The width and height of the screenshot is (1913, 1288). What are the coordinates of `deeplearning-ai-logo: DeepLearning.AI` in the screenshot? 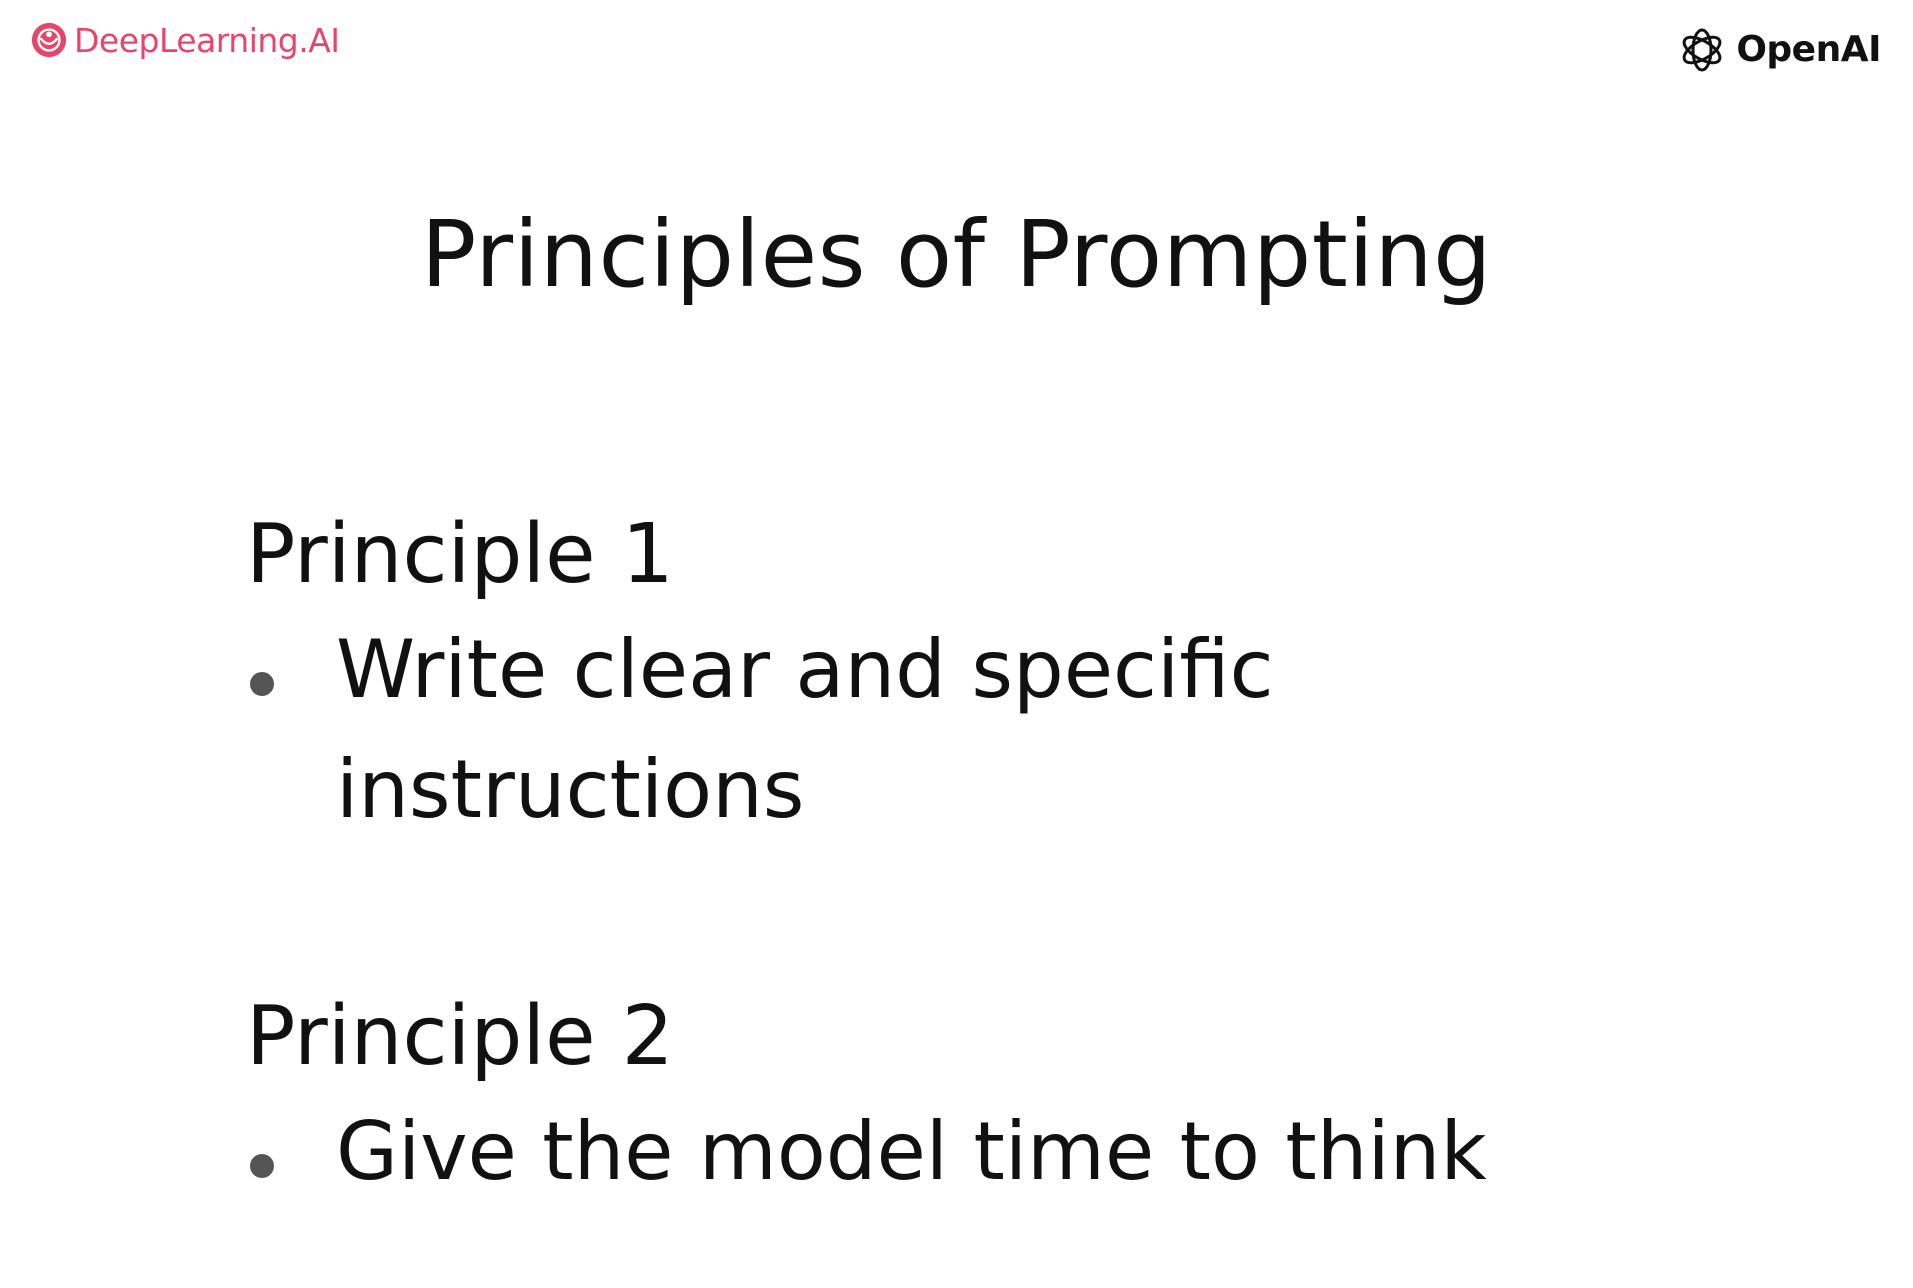 It's located at (185, 40).